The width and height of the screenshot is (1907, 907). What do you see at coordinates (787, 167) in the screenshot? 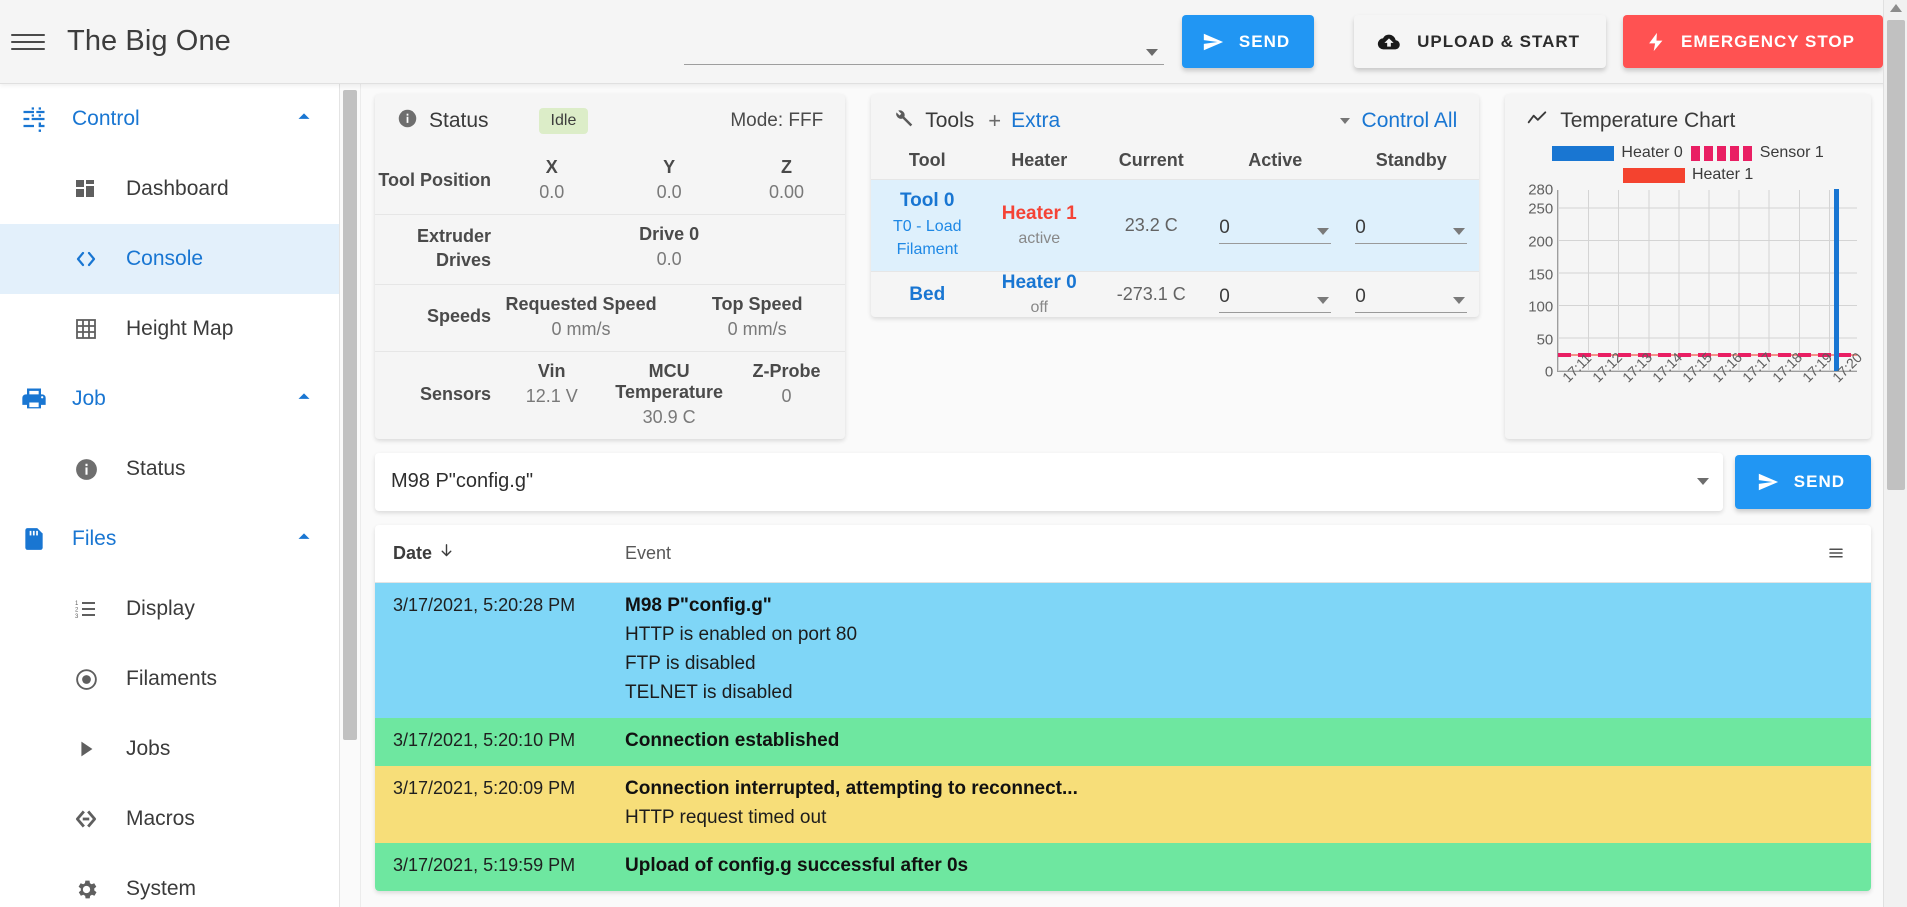
I see `status-cell-header: Z` at bounding box center [787, 167].